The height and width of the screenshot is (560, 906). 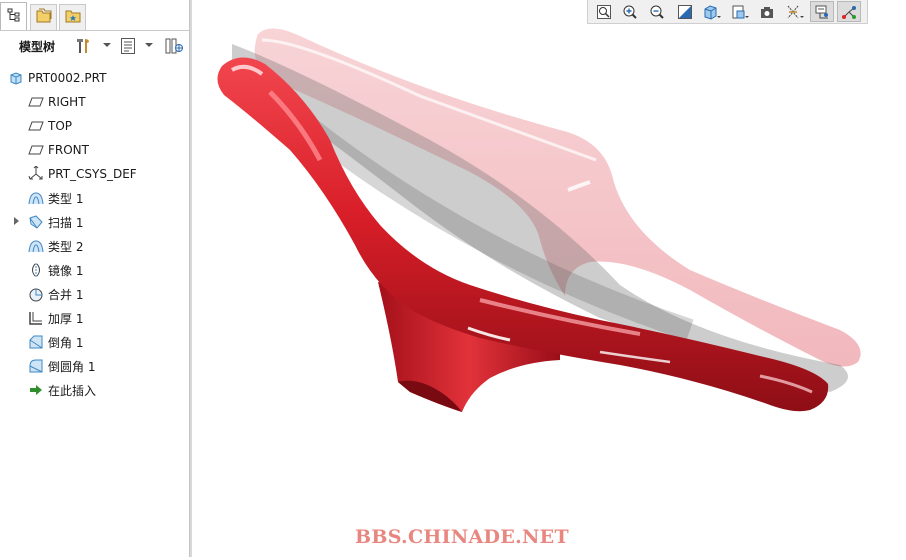 I want to click on spin-center-icon, so click(x=849, y=11).